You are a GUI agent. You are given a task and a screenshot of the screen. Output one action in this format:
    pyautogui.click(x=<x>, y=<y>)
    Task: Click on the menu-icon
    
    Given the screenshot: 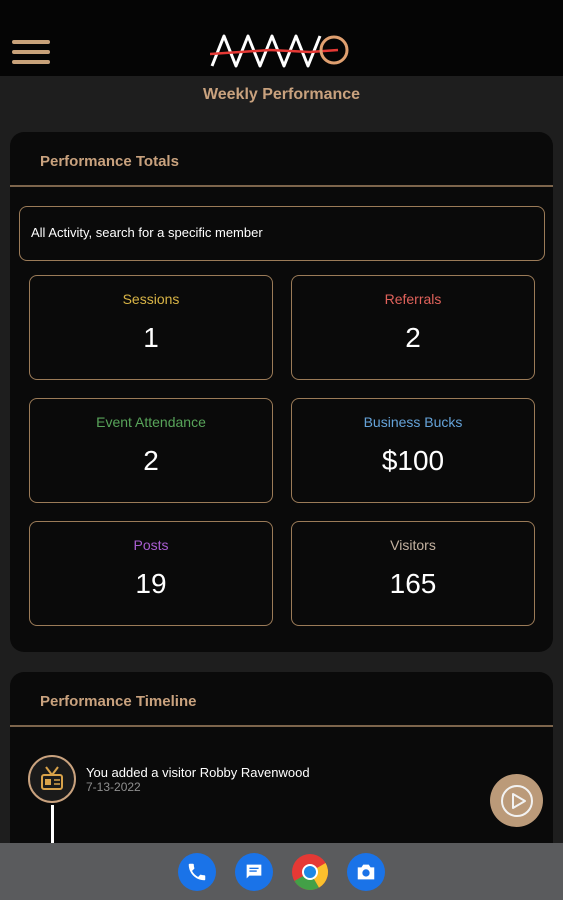 What is the action you would take?
    pyautogui.click(x=31, y=53)
    